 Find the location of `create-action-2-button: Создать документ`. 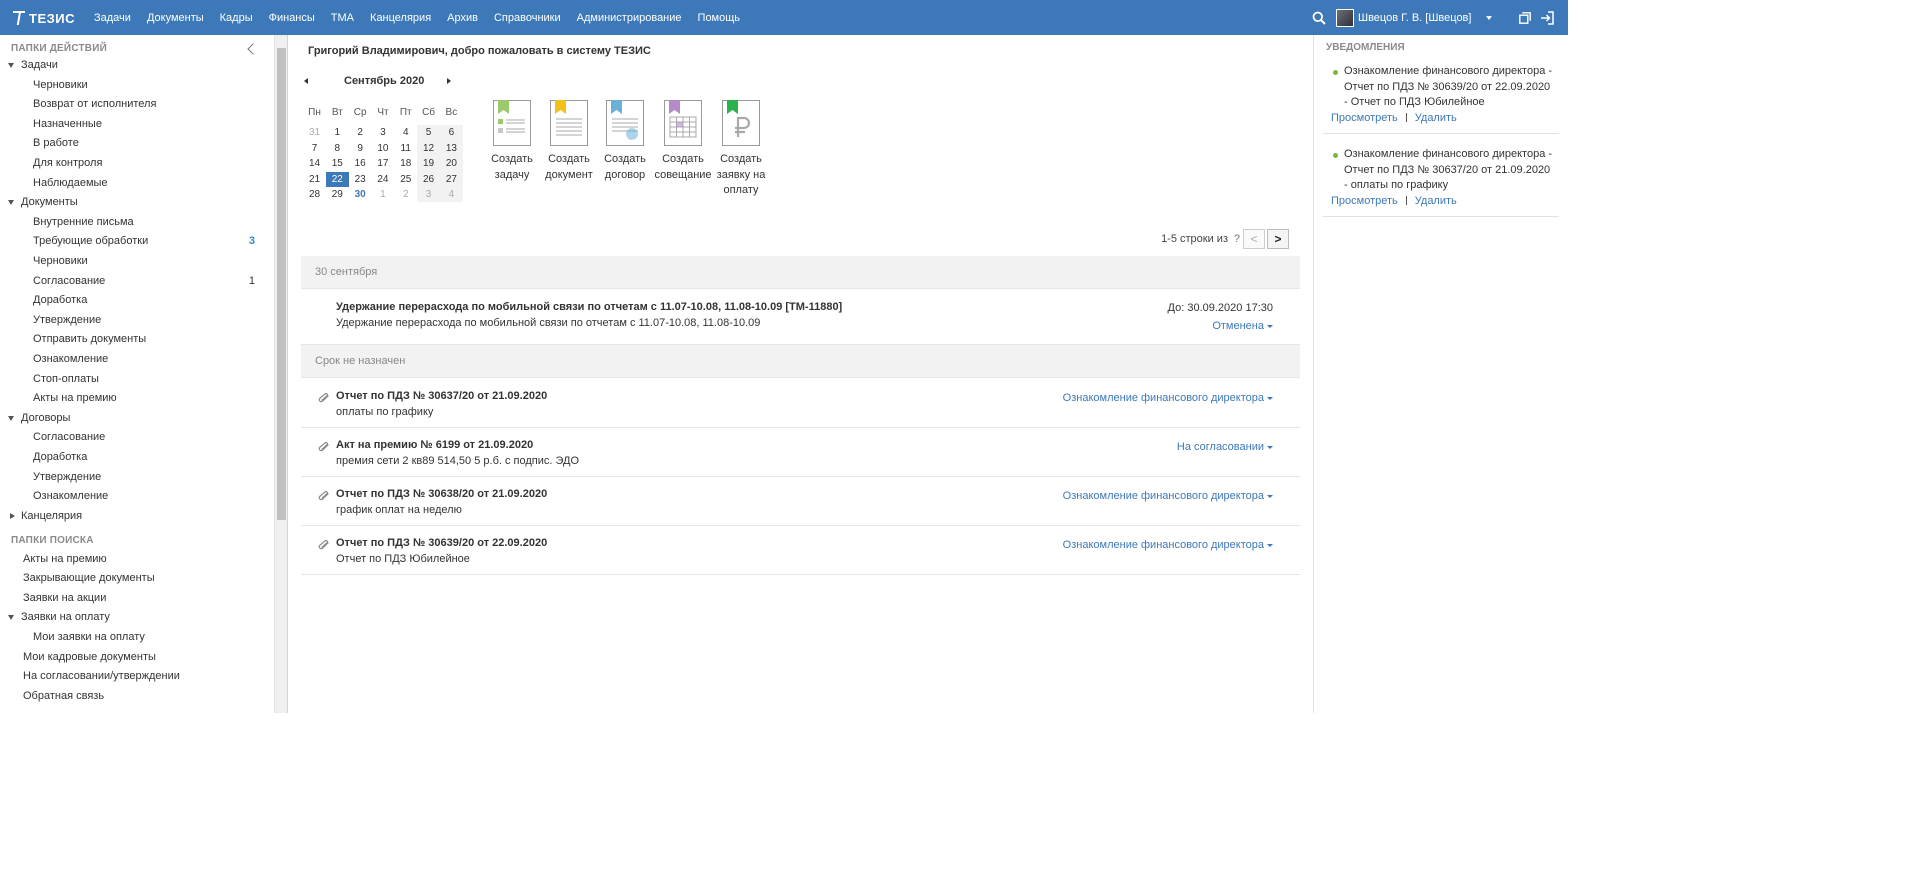

create-action-2-button: Создать документ is located at coordinates (569, 141).